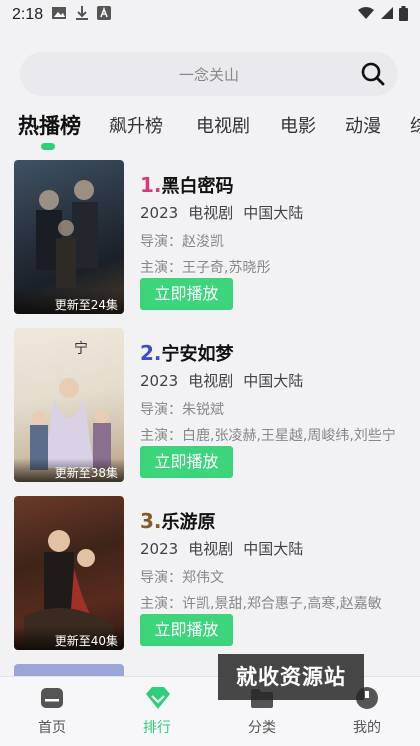  Describe the element at coordinates (387, 15) in the screenshot. I see `signal-icon` at that location.